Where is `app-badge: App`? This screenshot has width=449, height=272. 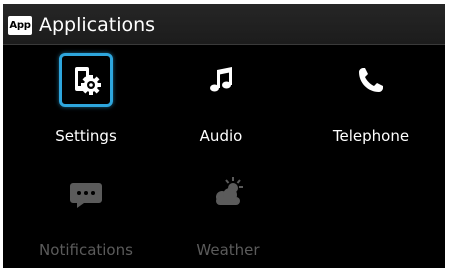 app-badge: App is located at coordinates (20, 25).